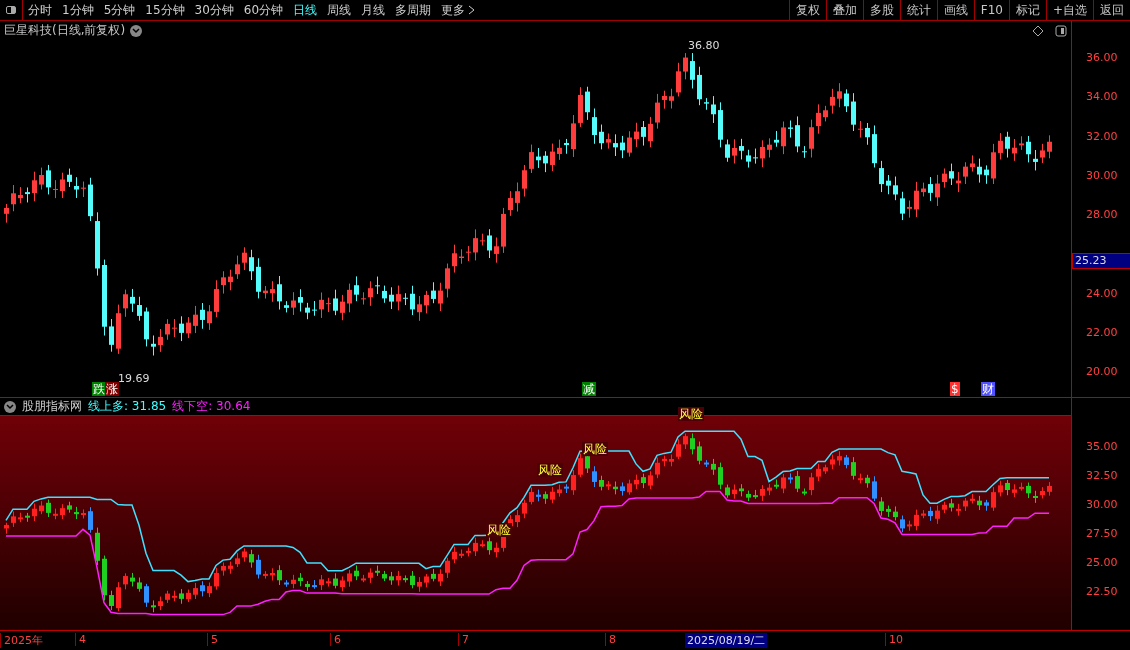  What do you see at coordinates (991, 10) in the screenshot?
I see `toolbar-button: F10` at bounding box center [991, 10].